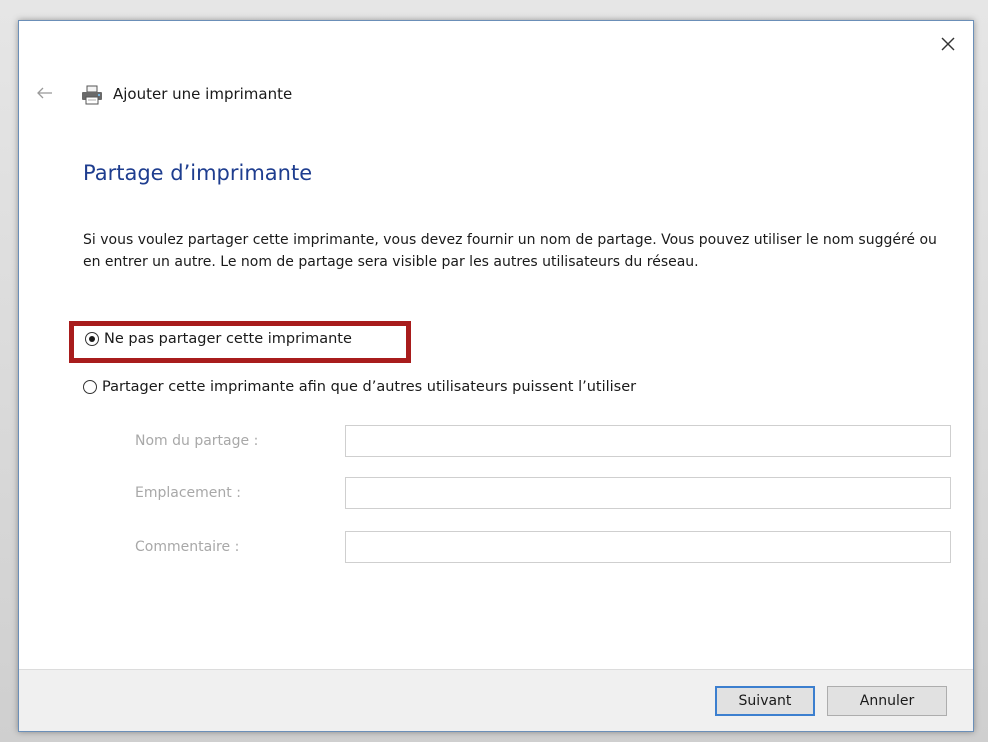 The image size is (988, 742). What do you see at coordinates (648, 441) in the screenshot?
I see `share-name-field` at bounding box center [648, 441].